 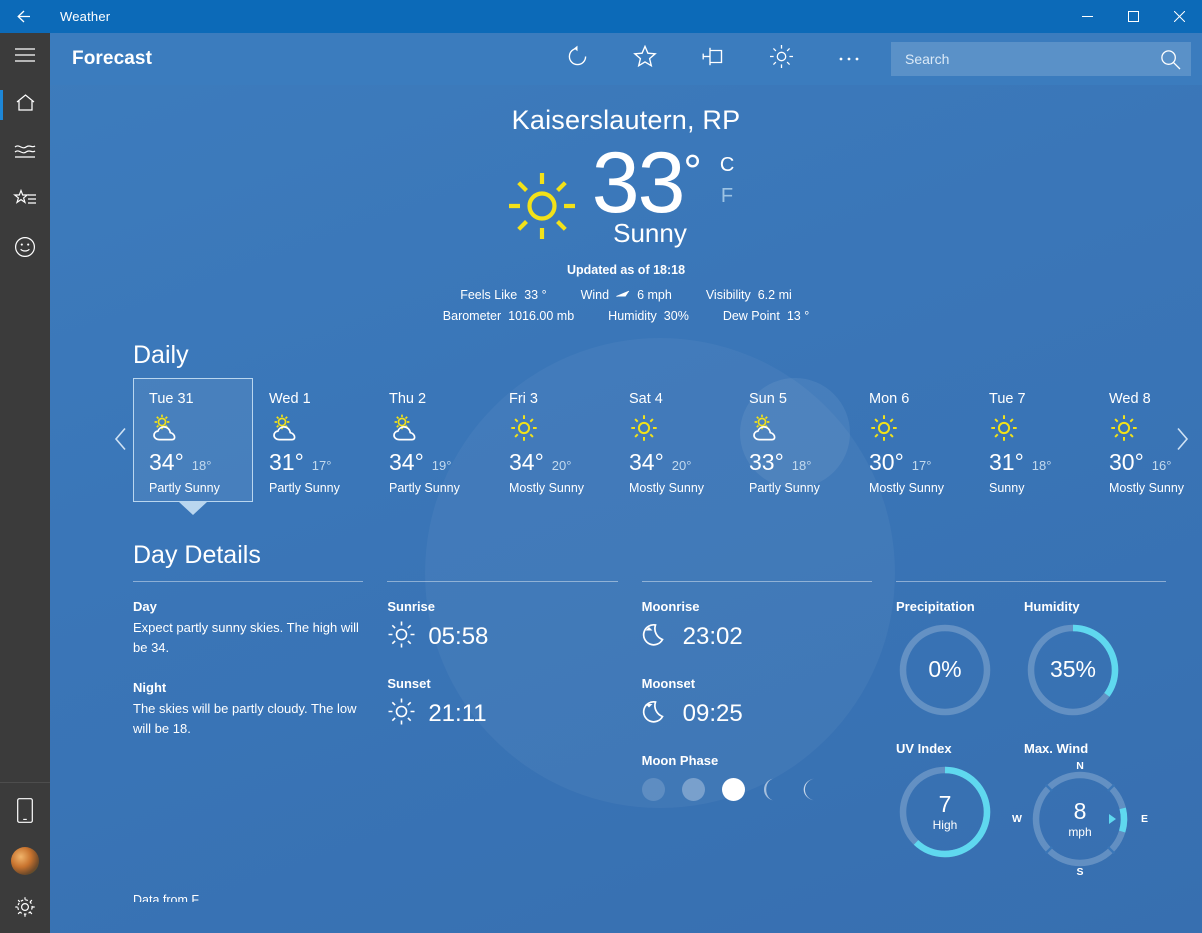 I want to click on search-icon, so click(x=1170, y=59).